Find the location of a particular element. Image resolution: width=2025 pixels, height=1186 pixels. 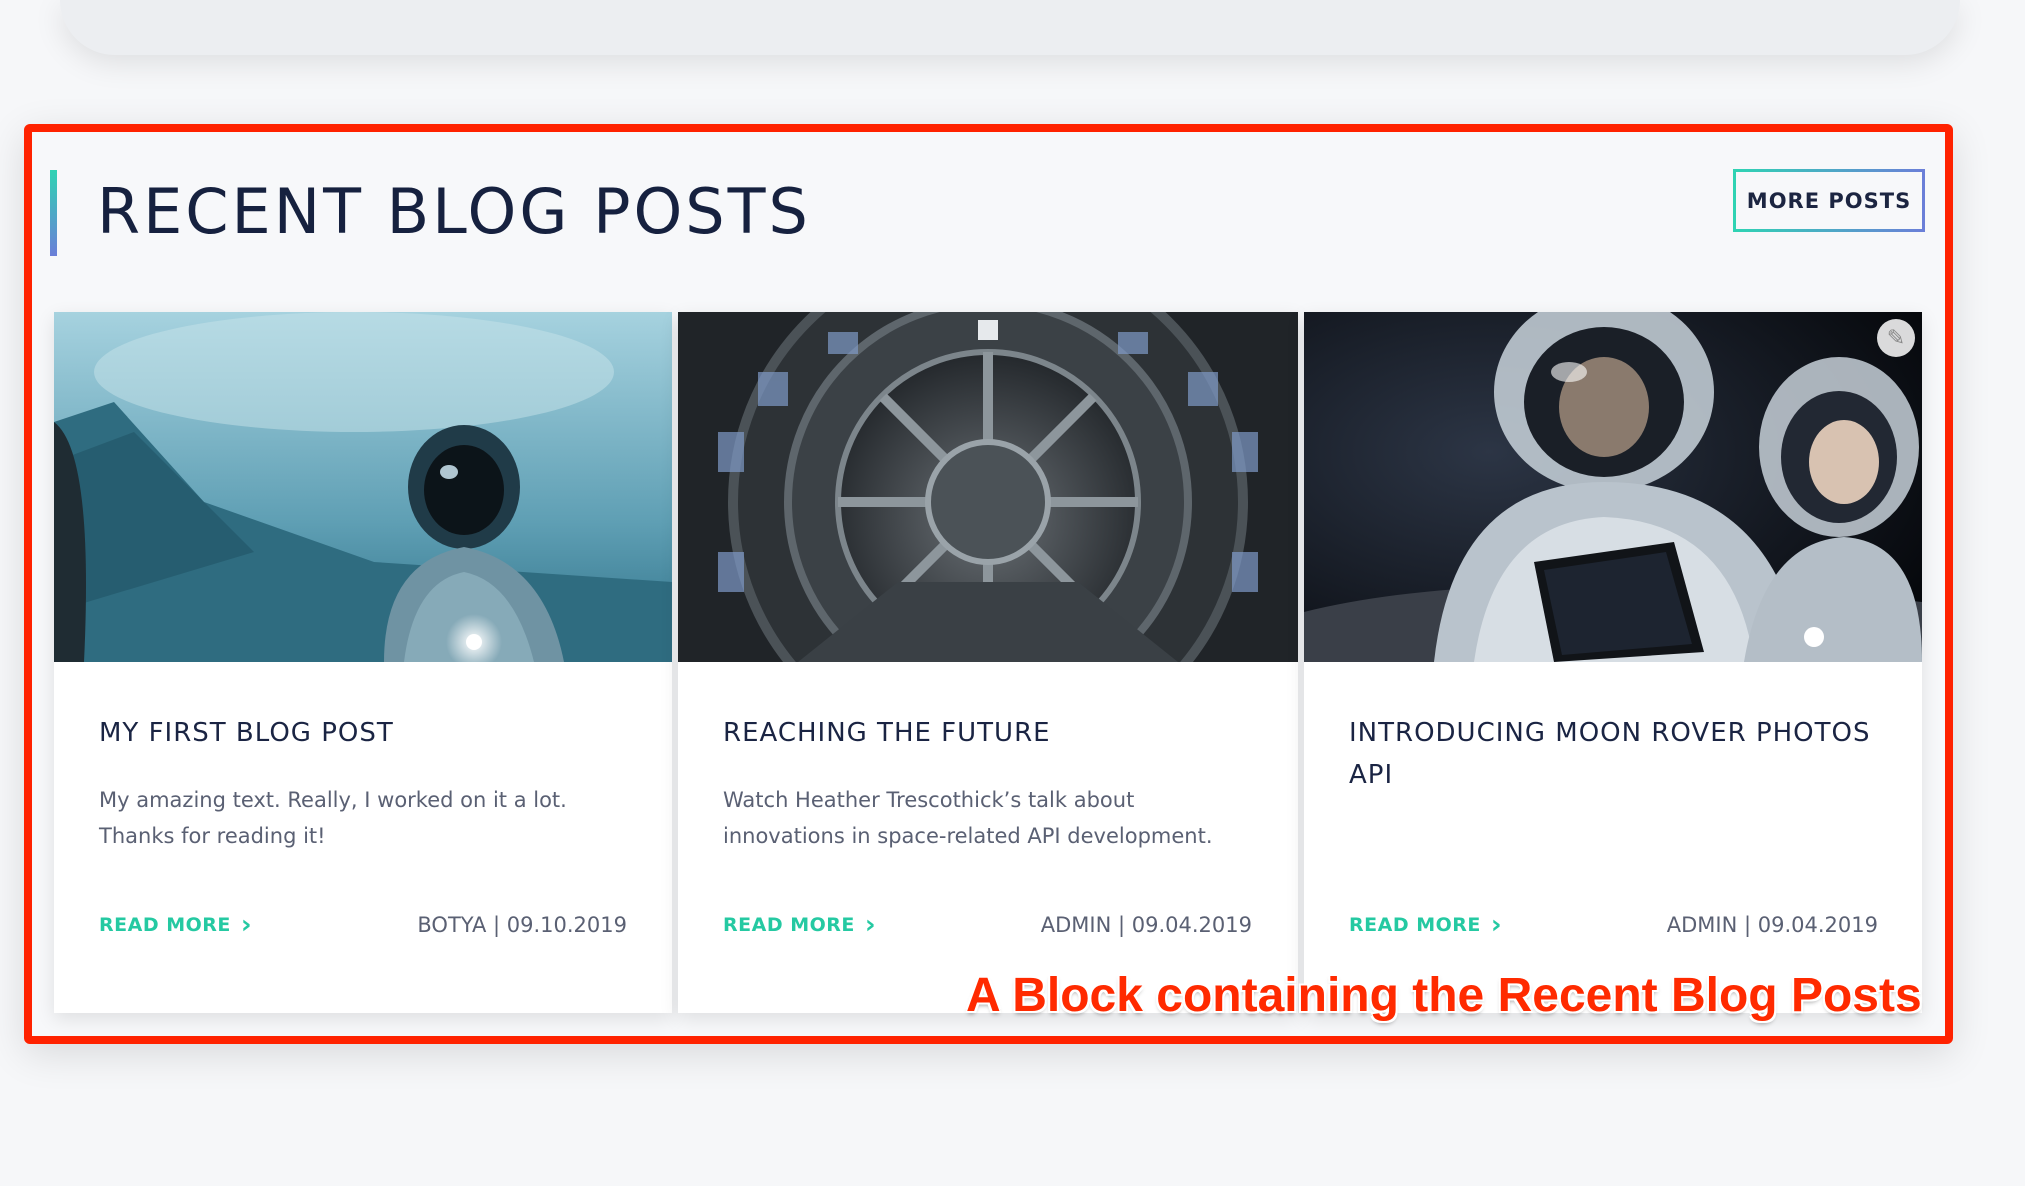

post-title: INTRODUCING MOON ROVER PHOTOS API is located at coordinates (1615, 754).